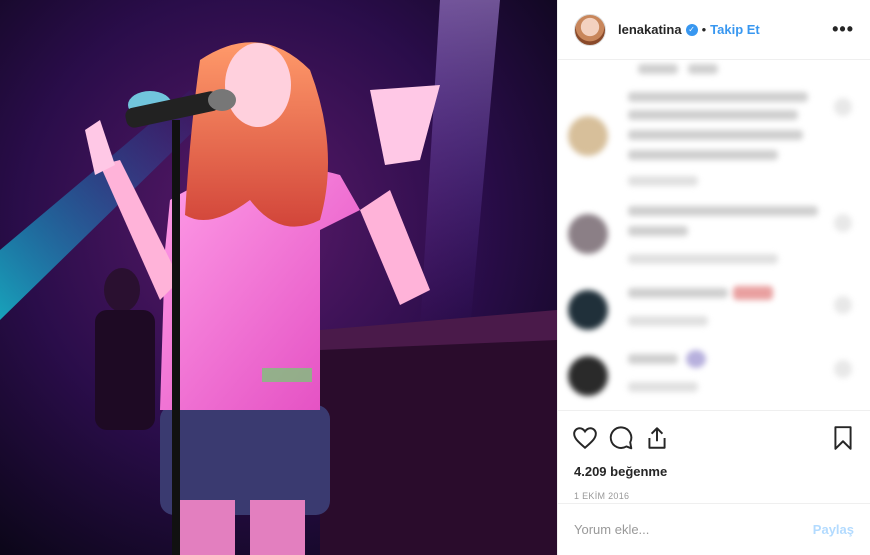  Describe the element at coordinates (693, 529) in the screenshot. I see `comment-input` at that location.